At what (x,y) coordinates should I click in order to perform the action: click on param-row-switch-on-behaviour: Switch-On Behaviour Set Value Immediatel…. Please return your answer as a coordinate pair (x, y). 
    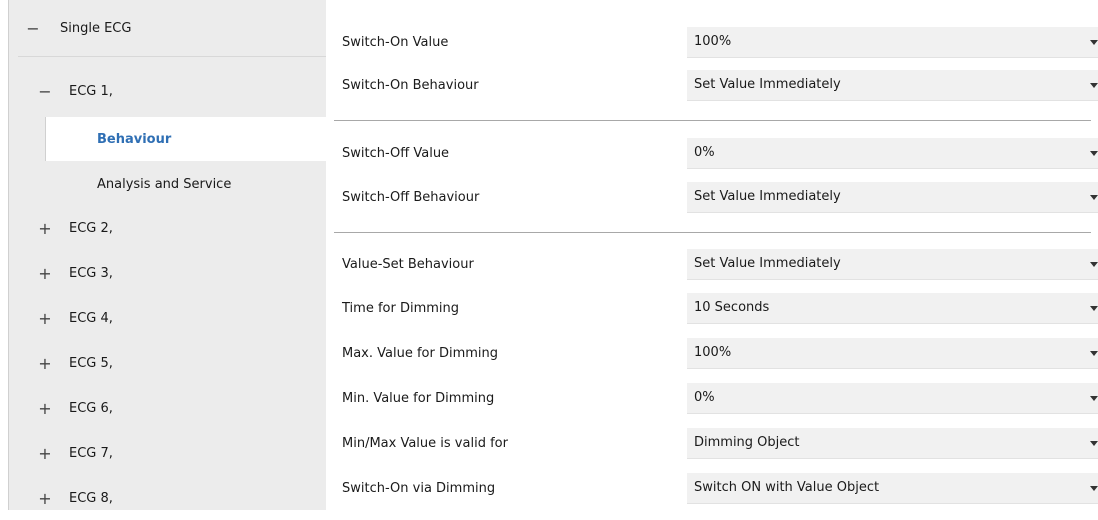
    Looking at the image, I should click on (712, 86).